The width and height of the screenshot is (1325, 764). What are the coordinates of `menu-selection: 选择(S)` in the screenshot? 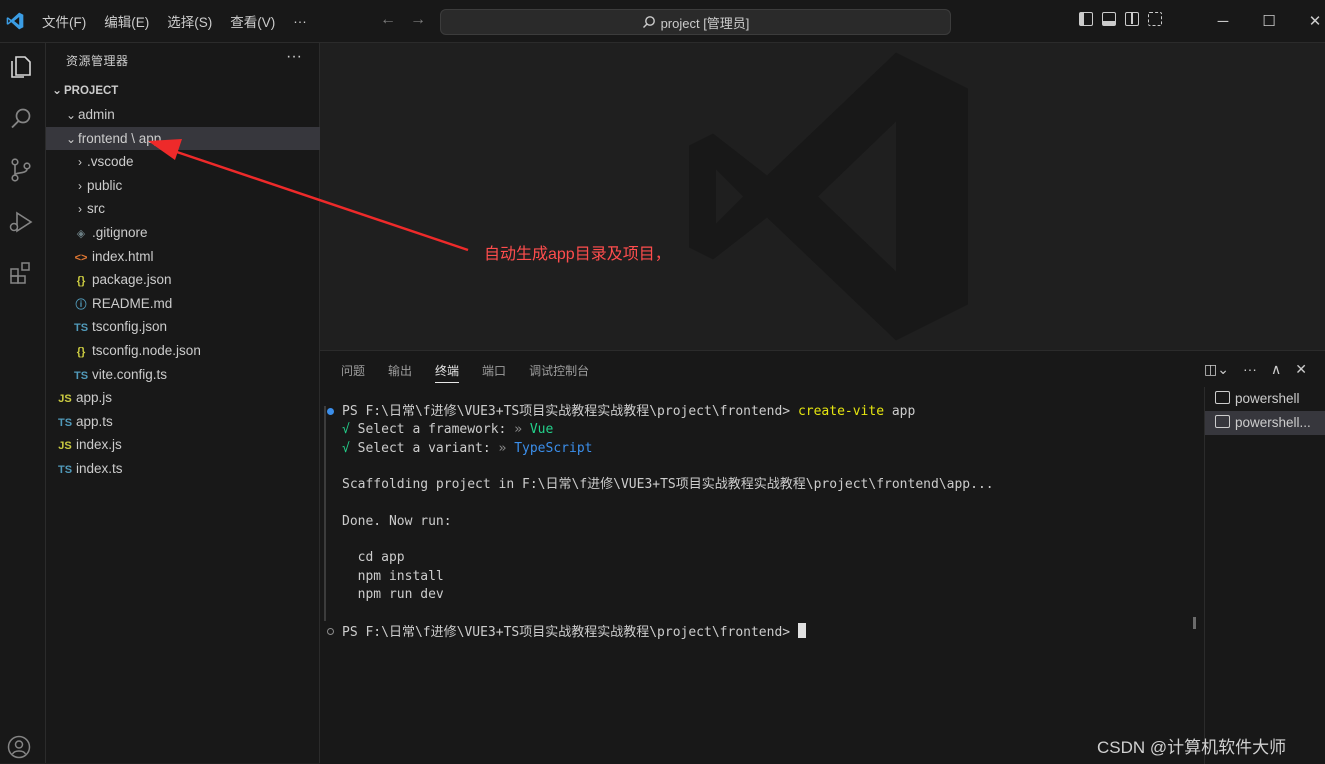 It's located at (189, 21).